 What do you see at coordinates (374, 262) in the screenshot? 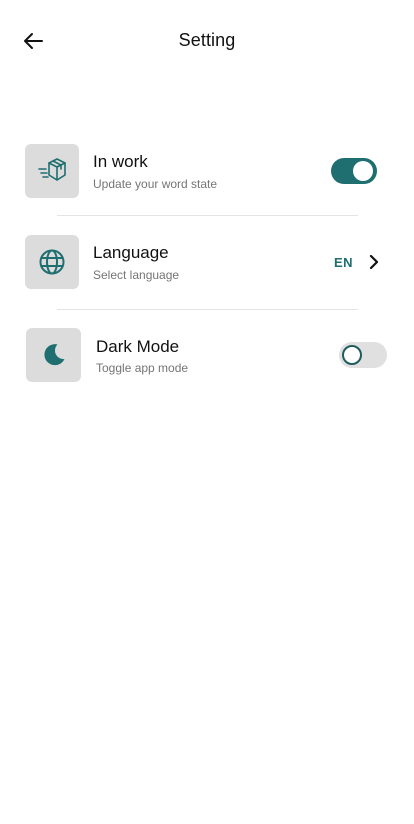
I see `chevron-right-icon` at bounding box center [374, 262].